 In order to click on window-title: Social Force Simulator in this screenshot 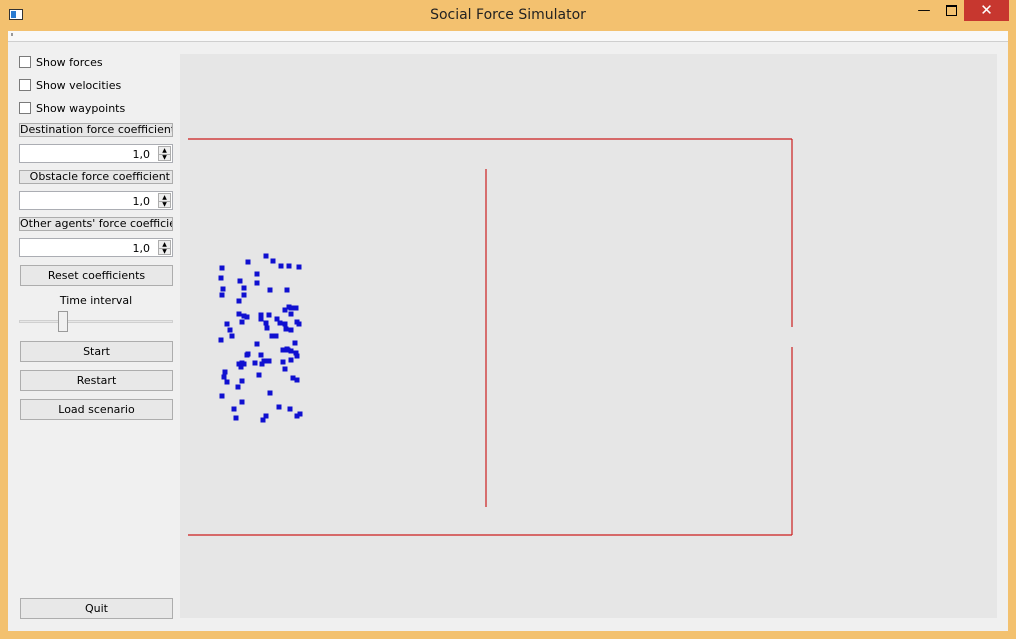, I will do `click(508, 15)`.